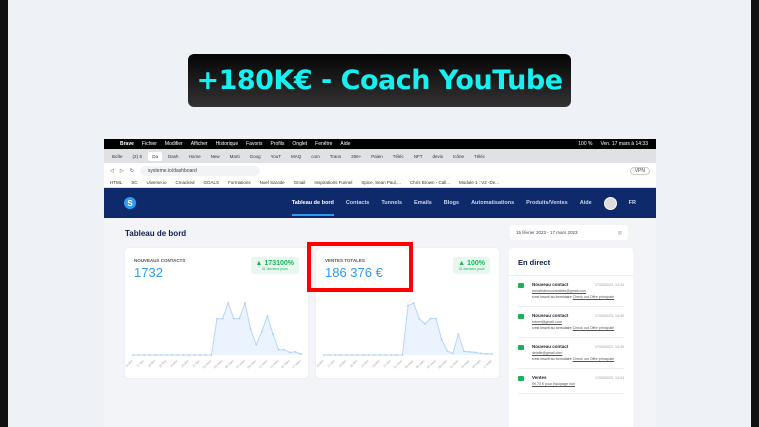  I want to click on nav-item-contacts: Contacts, so click(358, 203).